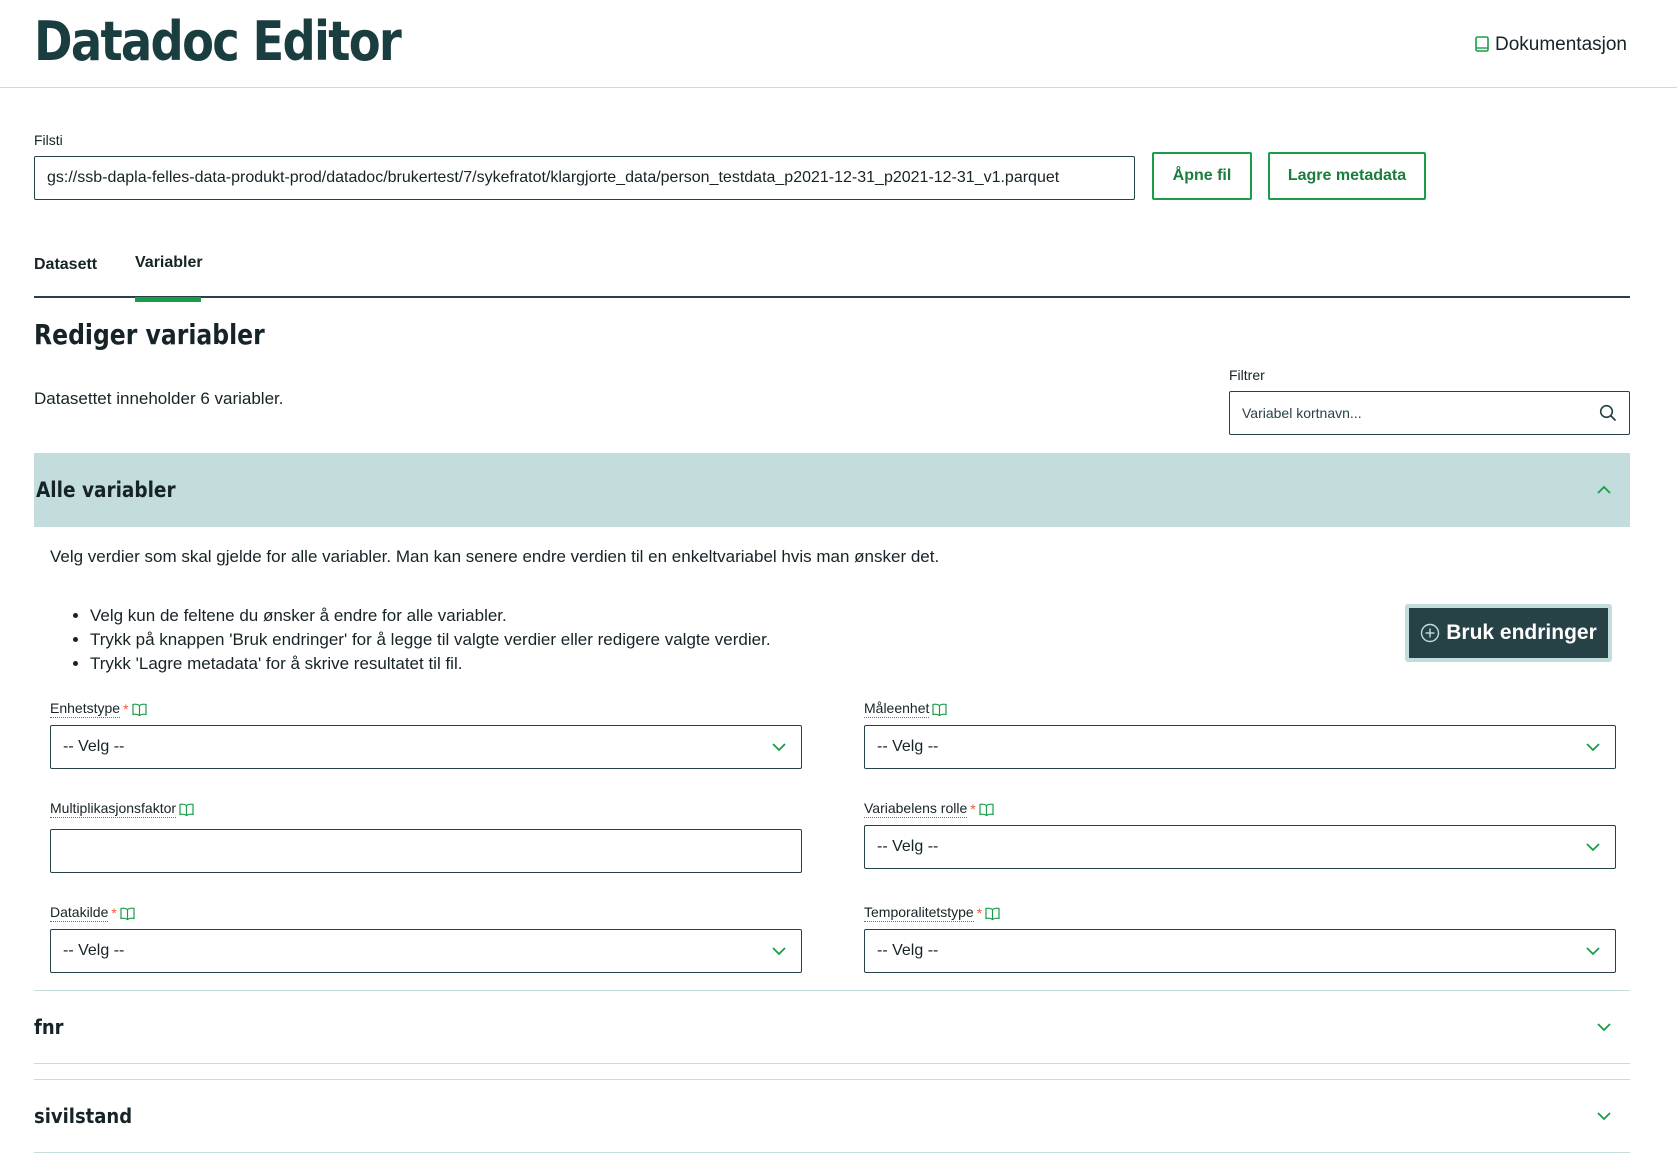 The image size is (1677, 1163). What do you see at coordinates (1521, 632) in the screenshot?
I see `apply-changes-label: Bruk endringer` at bounding box center [1521, 632].